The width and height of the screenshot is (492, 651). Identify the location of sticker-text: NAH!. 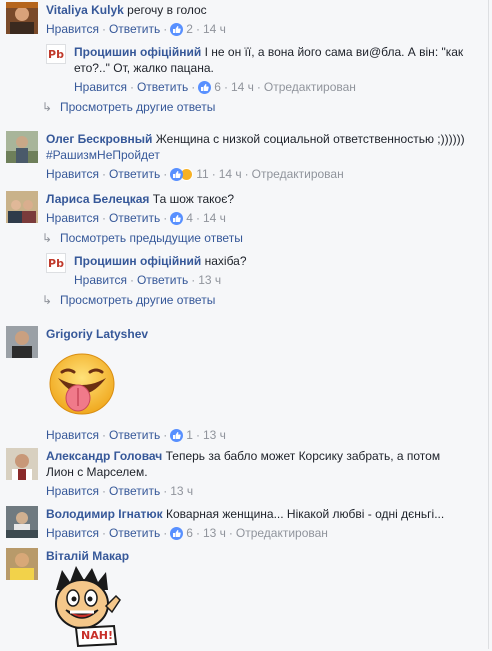
(97, 635).